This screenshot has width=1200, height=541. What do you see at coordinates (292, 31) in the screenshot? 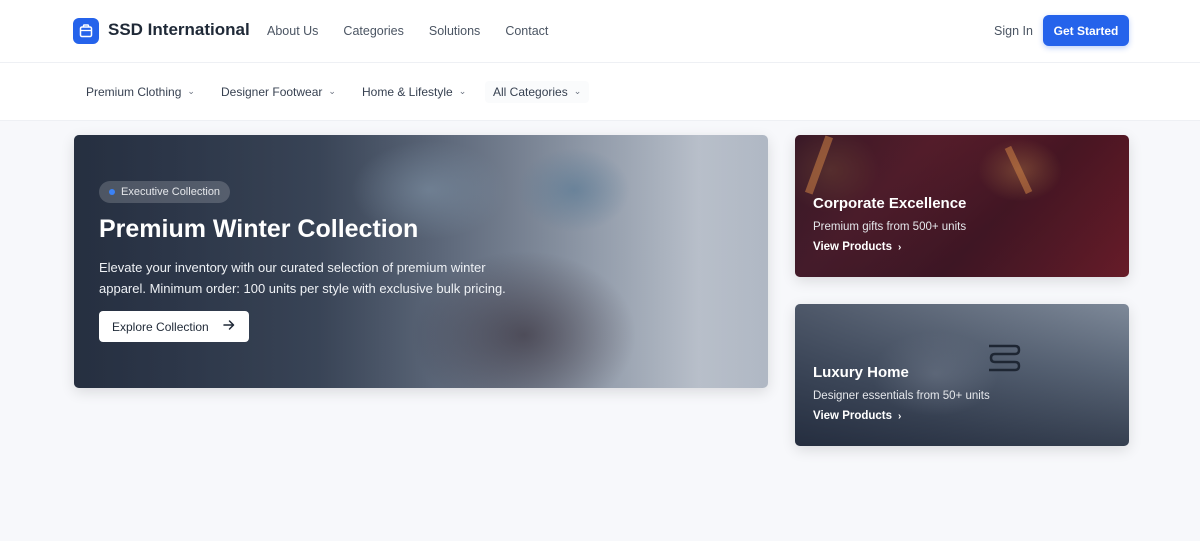
I see `nav-about-us: About Us` at bounding box center [292, 31].